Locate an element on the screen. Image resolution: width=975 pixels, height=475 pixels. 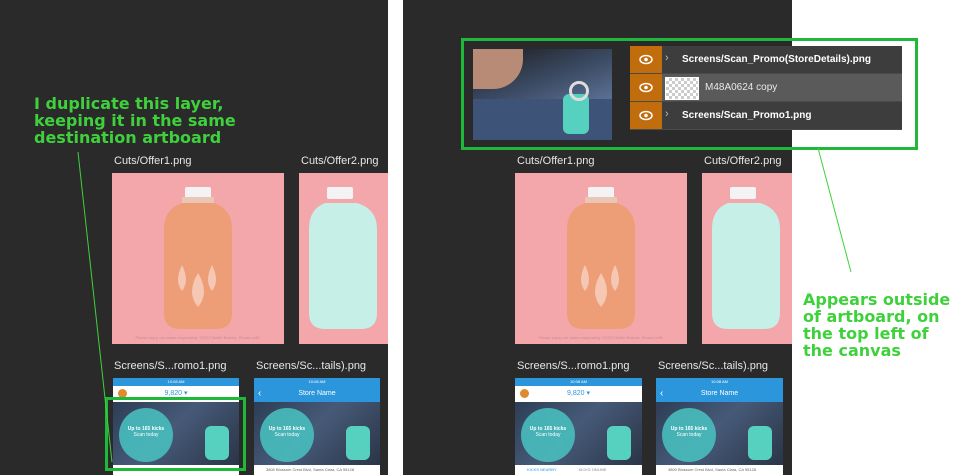
highlight-box-right is located at coordinates (689, 94).